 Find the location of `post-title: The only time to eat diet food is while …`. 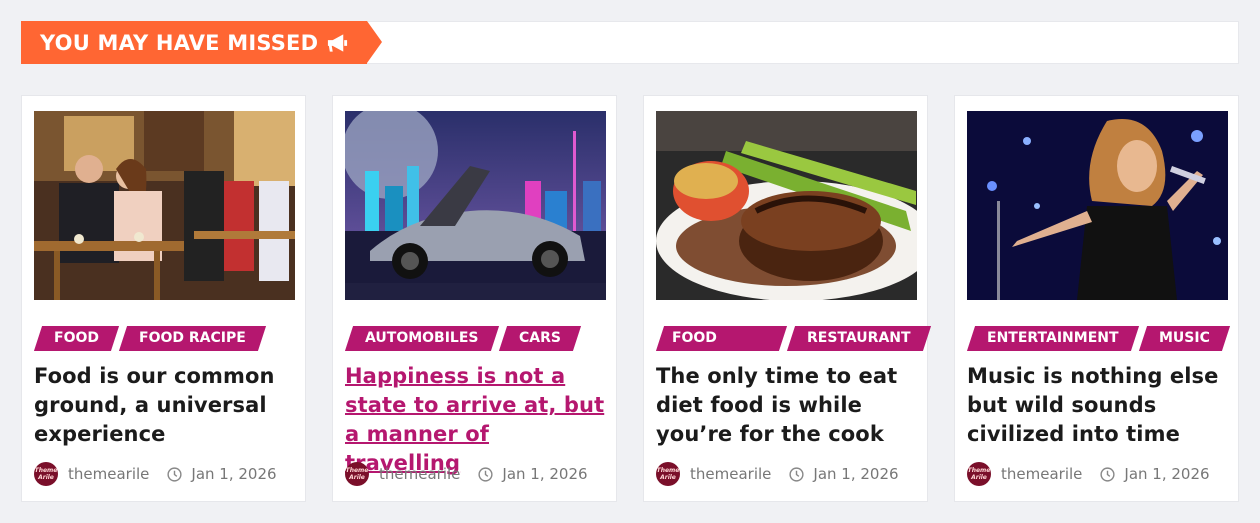

post-title: The only time to eat diet food is while … is located at coordinates (787, 405).